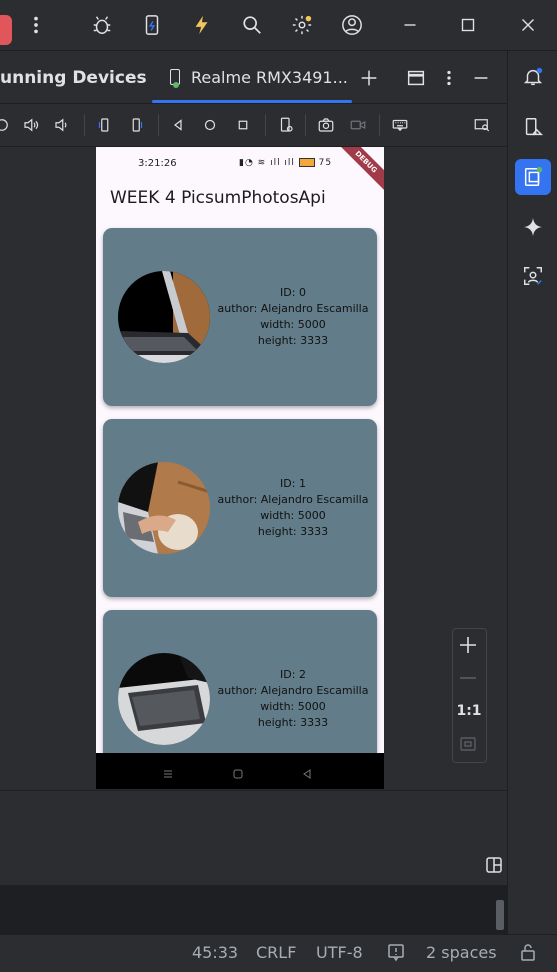 This screenshot has height=972, width=557. What do you see at coordinates (358, 125) in the screenshot?
I see `screen-record-icon` at bounding box center [358, 125].